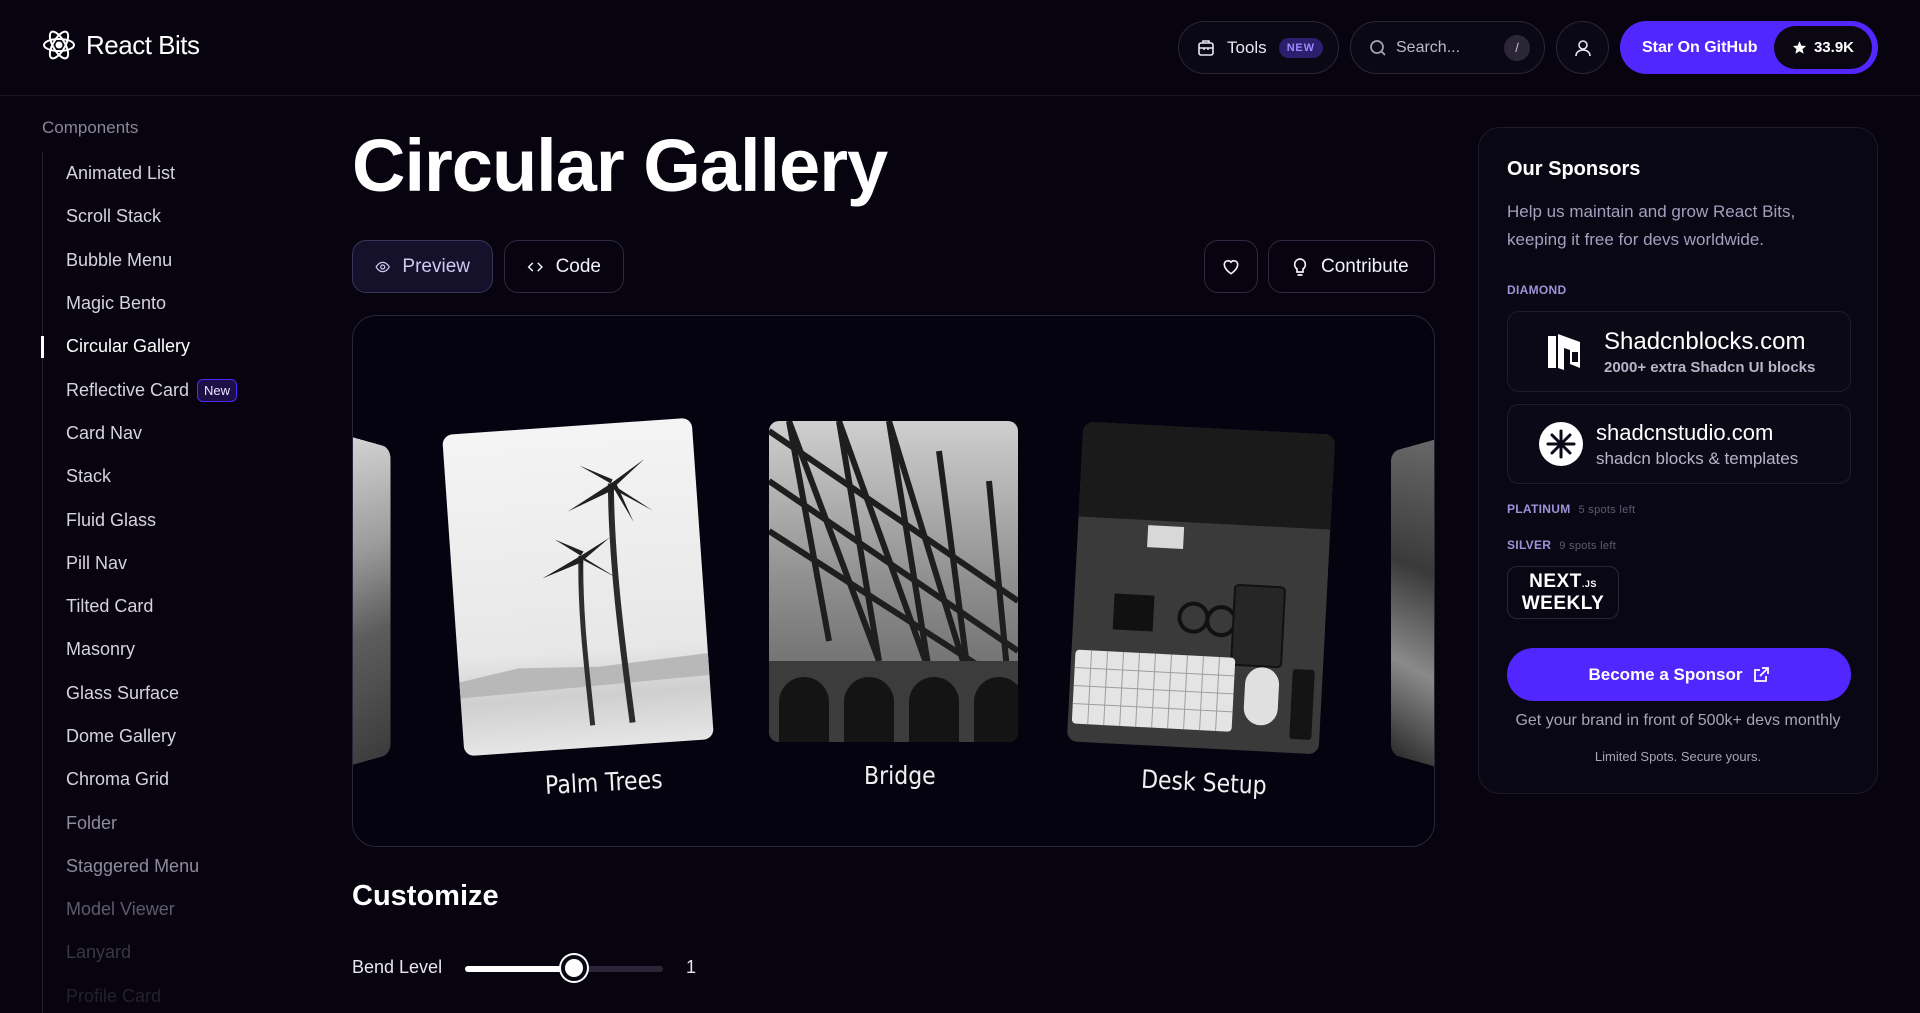 This screenshot has height=1013, width=1920. I want to click on tools-button: Tools NEW, so click(1258, 47).